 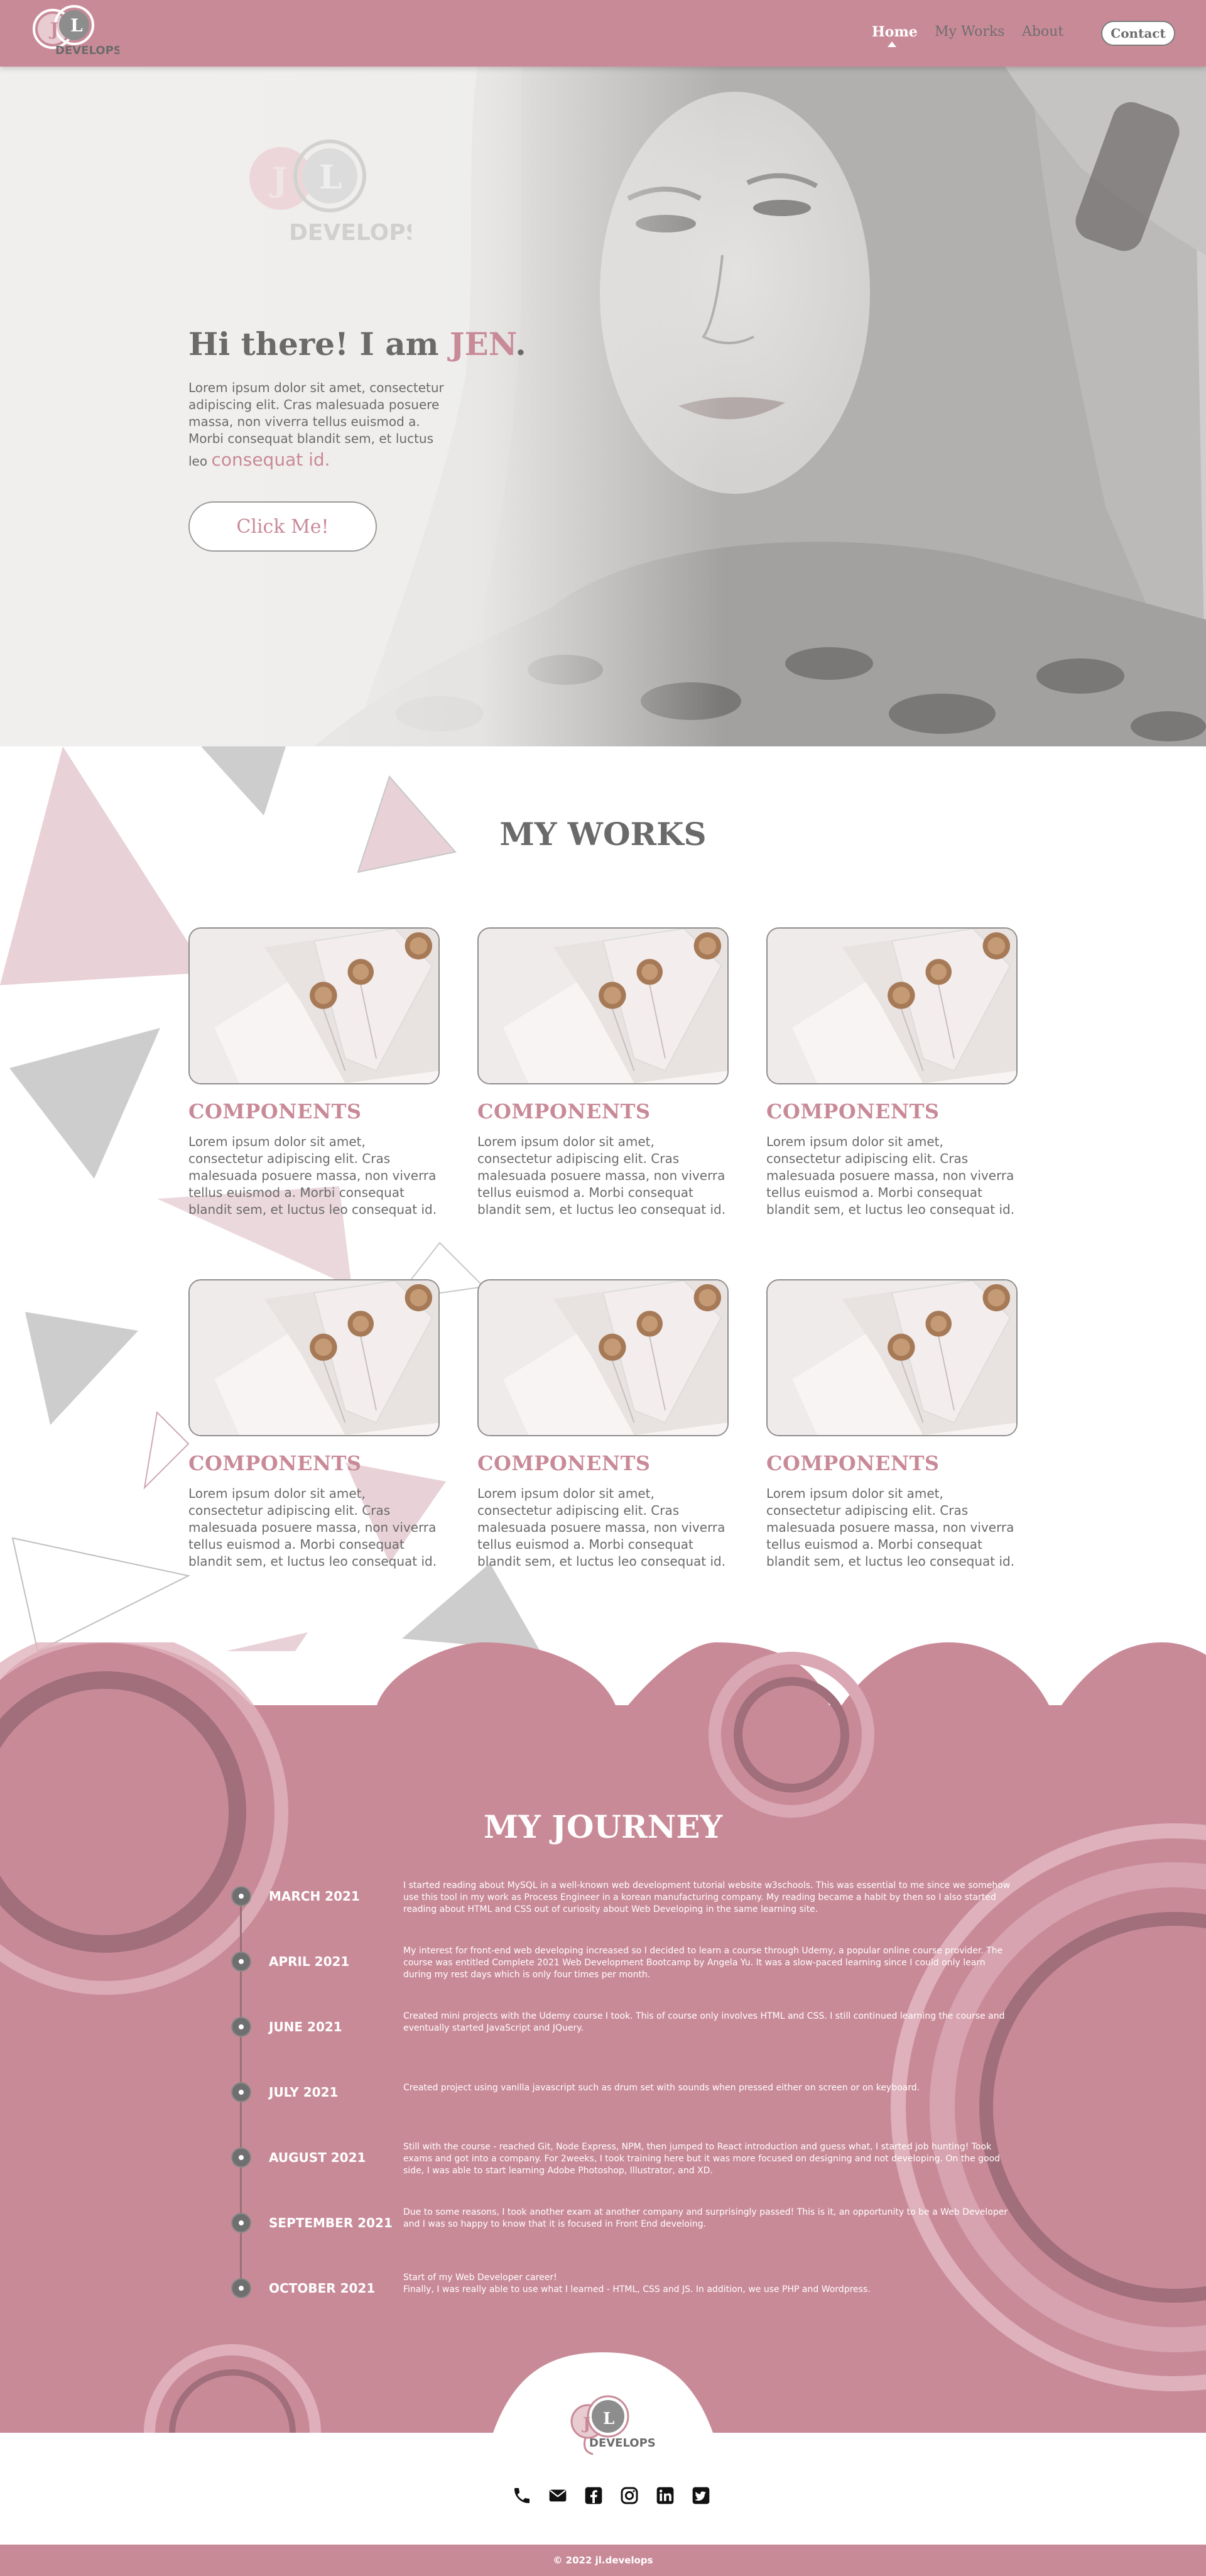 I want to click on hero-title-name: JEN, so click(x=483, y=344).